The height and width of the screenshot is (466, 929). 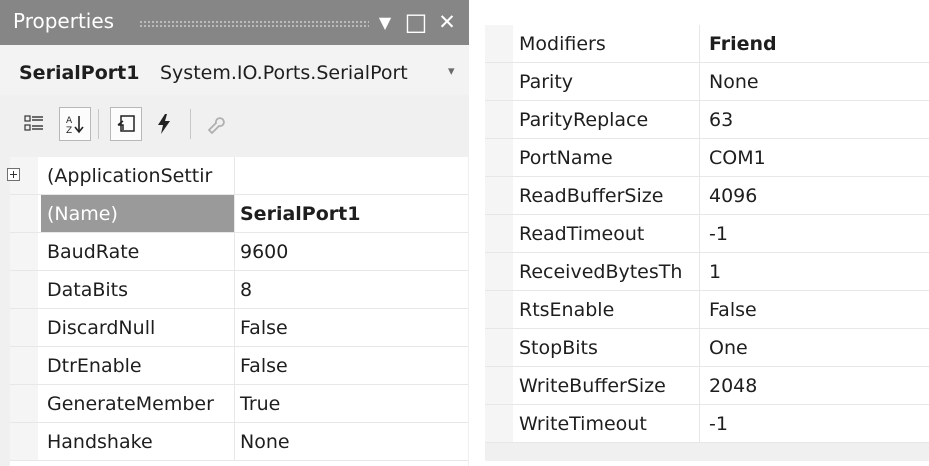 I want to click on property-value: 2048, so click(x=733, y=386).